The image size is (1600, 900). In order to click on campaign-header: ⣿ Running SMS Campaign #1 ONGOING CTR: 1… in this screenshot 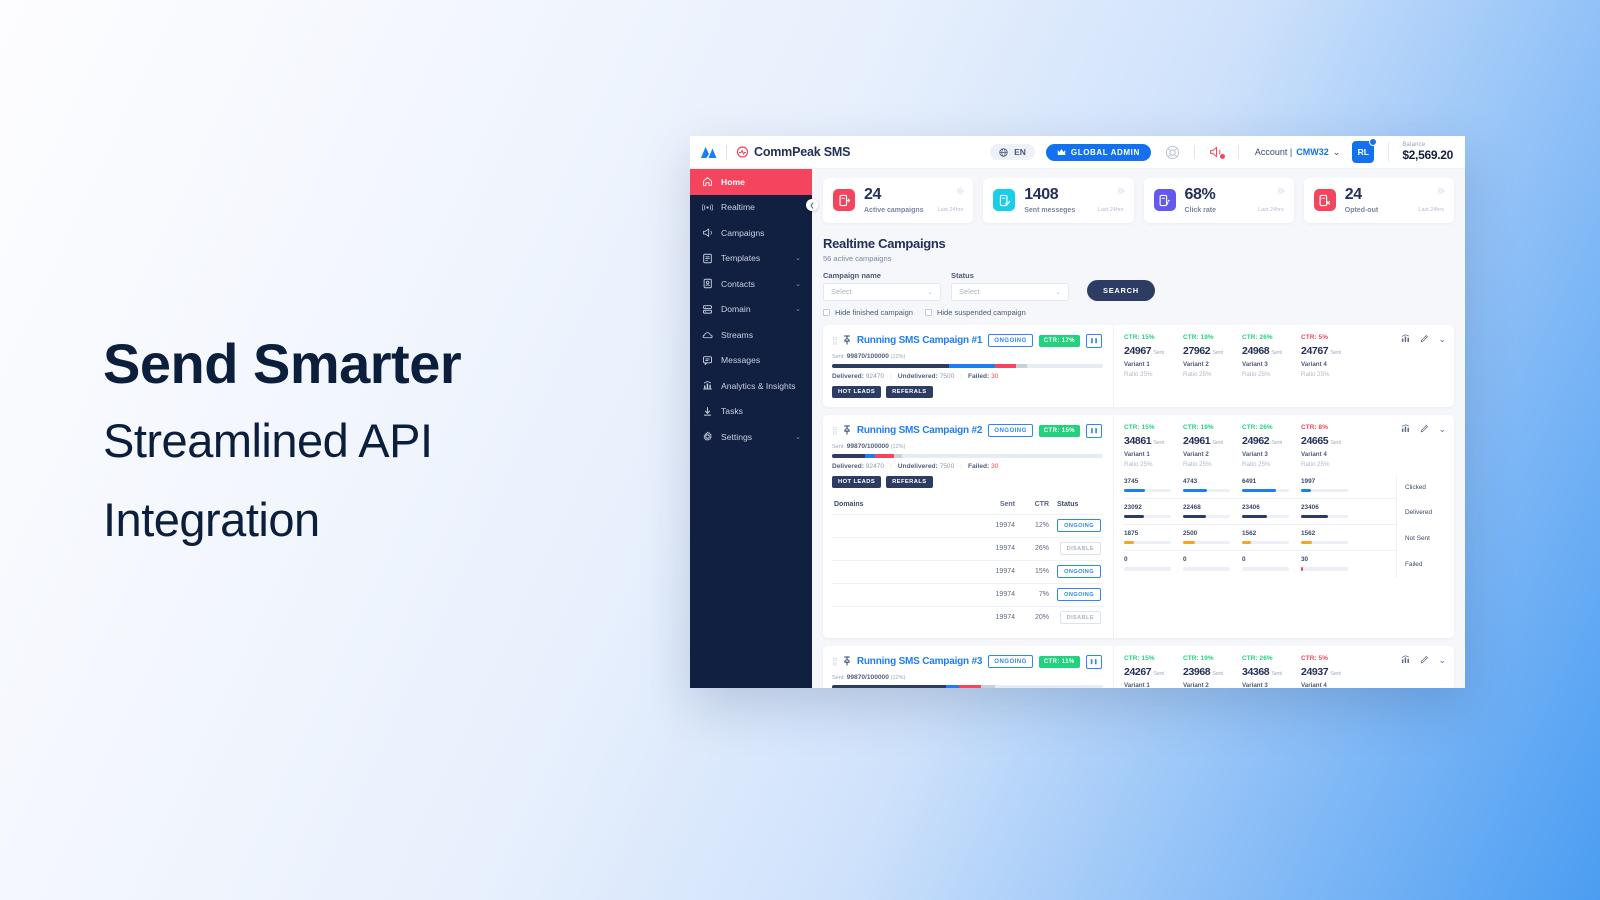, I will do `click(967, 340)`.